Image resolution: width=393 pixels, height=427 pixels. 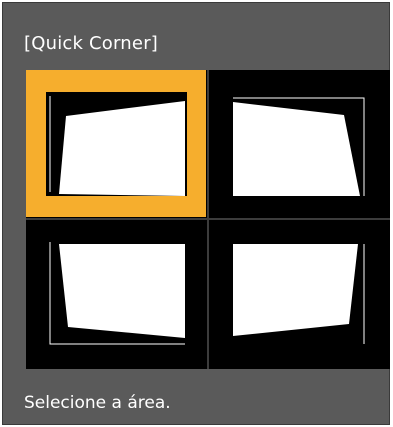 I want to click on dialog-title: [Quick Corner], so click(x=91, y=43).